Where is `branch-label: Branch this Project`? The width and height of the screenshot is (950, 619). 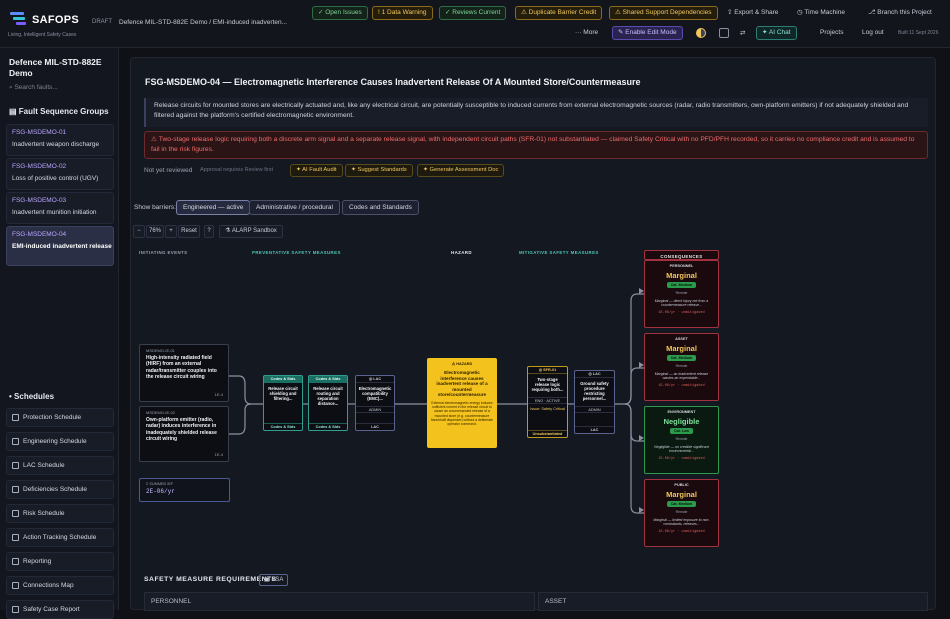
branch-label: Branch this Project is located at coordinates (904, 12).